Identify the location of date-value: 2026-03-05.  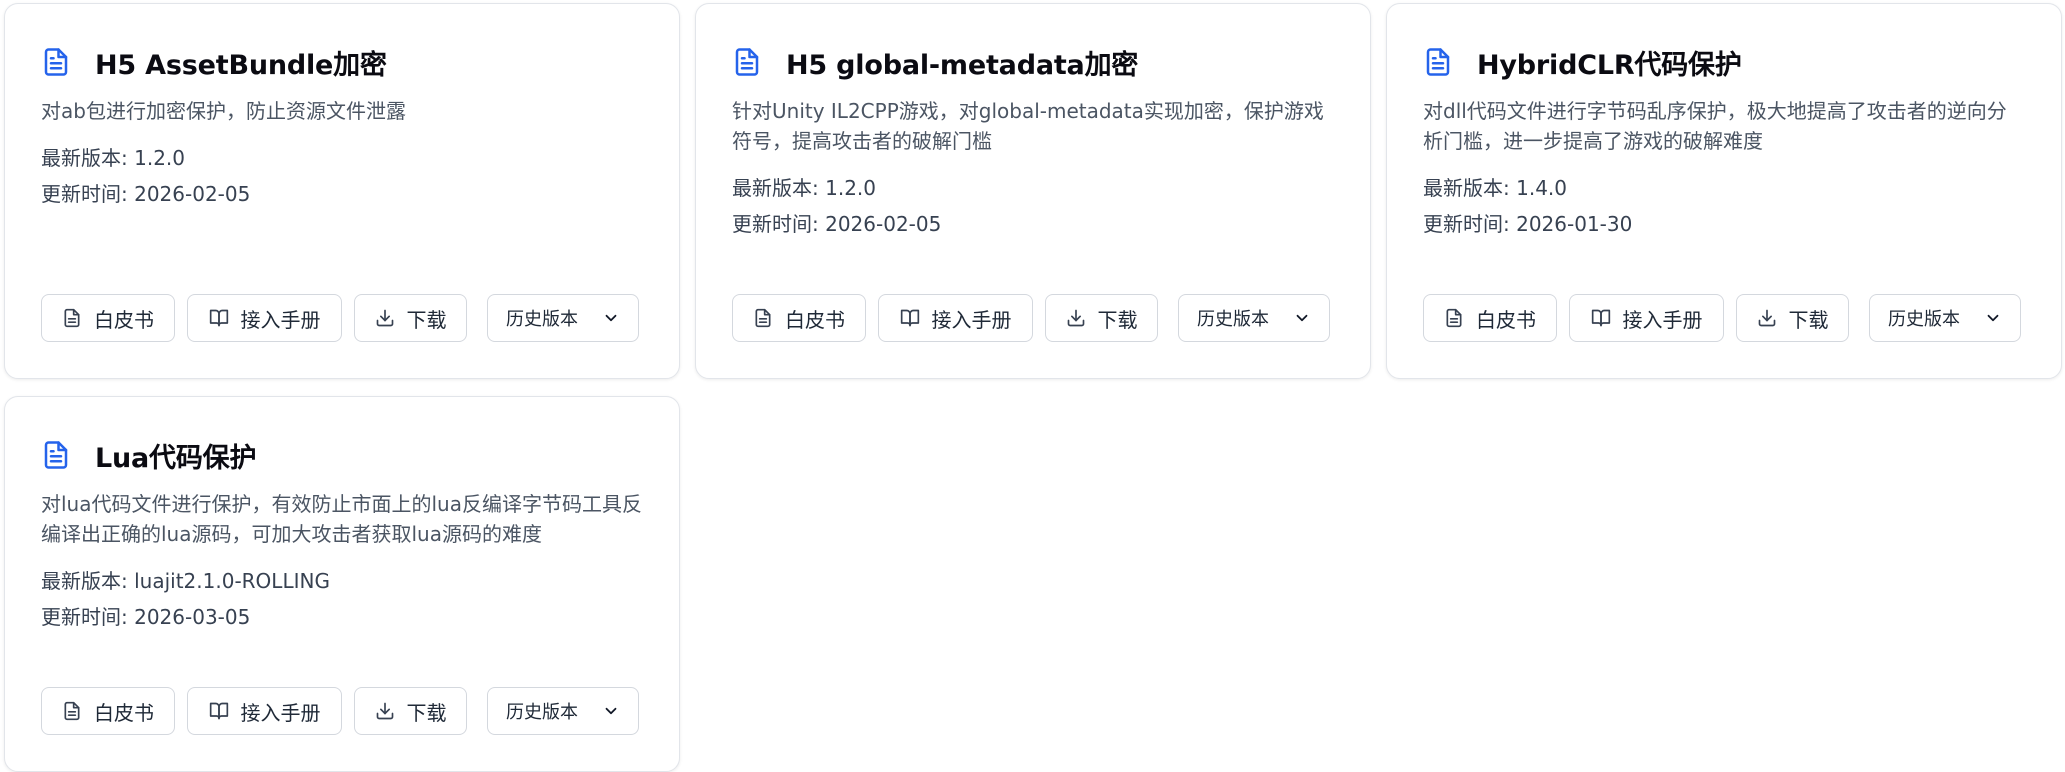
(192, 617).